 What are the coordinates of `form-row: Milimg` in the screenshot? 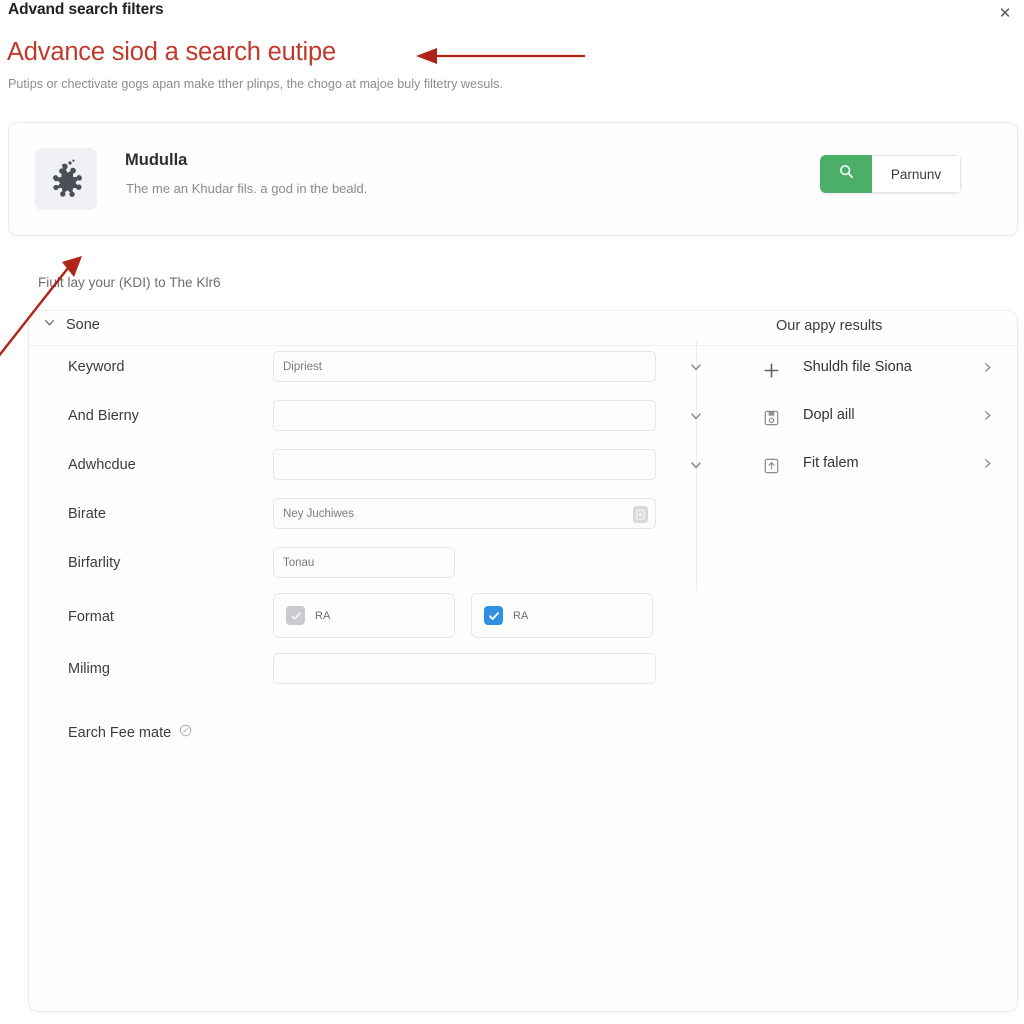 It's located at (362, 671).